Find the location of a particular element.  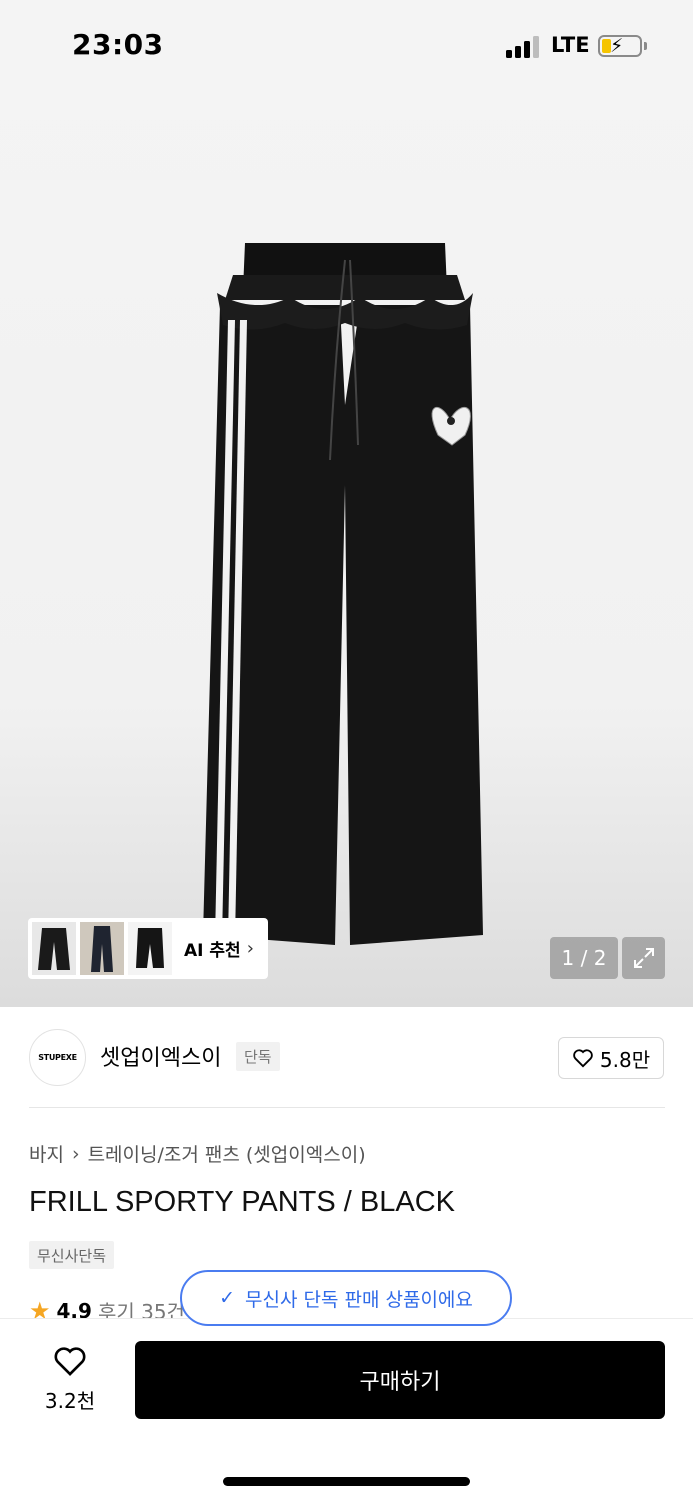

page-indicator: 1 / 2 is located at coordinates (584, 958).